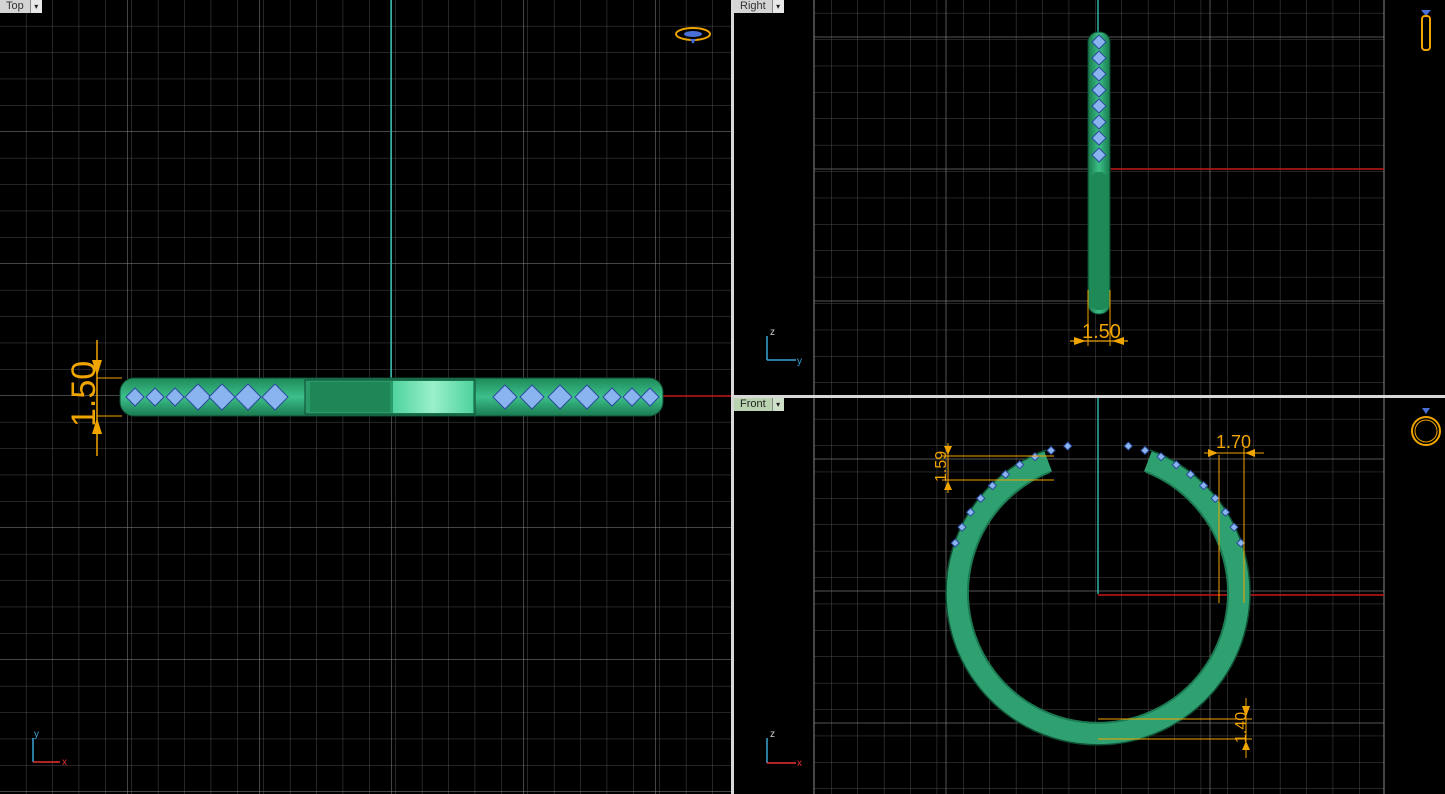 This screenshot has height=794, width=1445. Describe the element at coordinates (84, 394) in the screenshot. I see `dimension-top-label: 1.50` at that location.